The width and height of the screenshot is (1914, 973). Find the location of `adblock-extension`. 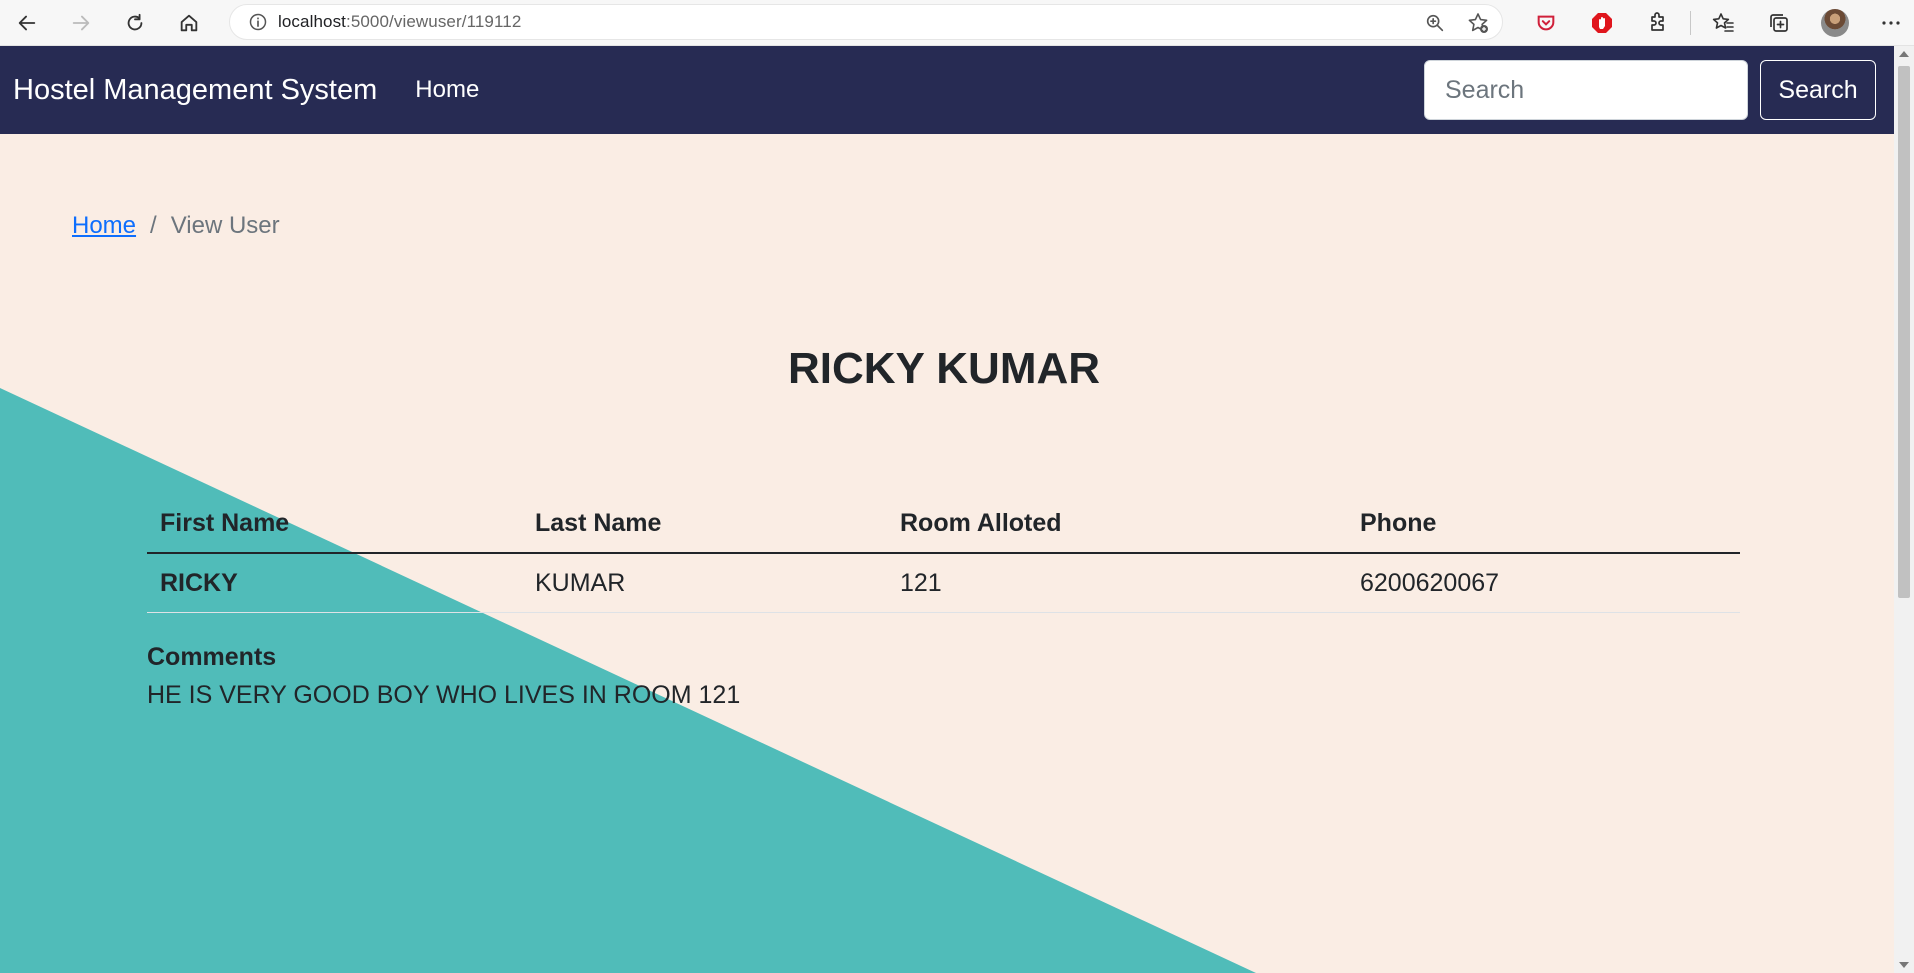

adblock-extension is located at coordinates (1602, 23).